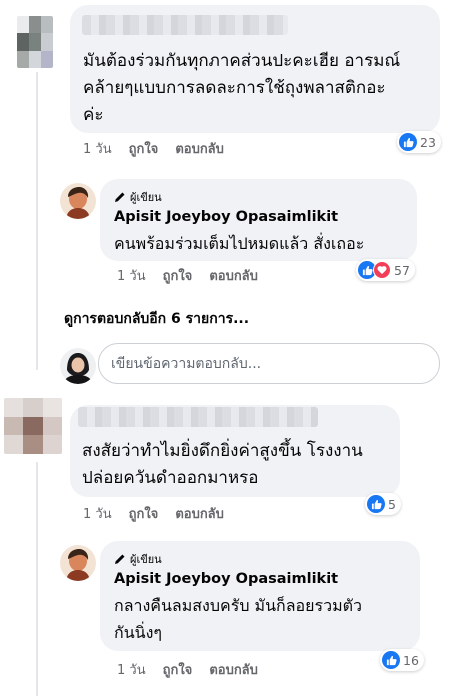 The image size is (456, 696). What do you see at coordinates (242, 61) in the screenshot?
I see `comment-text-line: มันต้องร่วมกันทุกภาคส่วนปะคะเฮีย อารมณ์` at bounding box center [242, 61].